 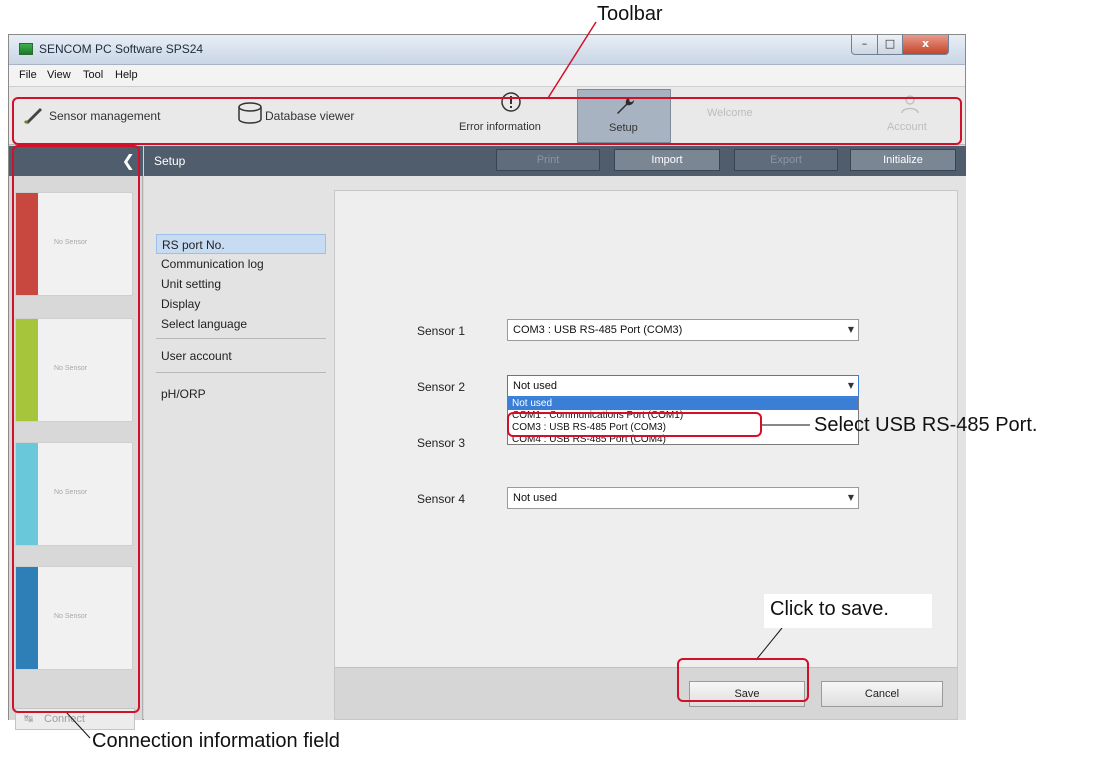 What do you see at coordinates (29, 718) in the screenshot?
I see `connect-icon: ↹` at bounding box center [29, 718].